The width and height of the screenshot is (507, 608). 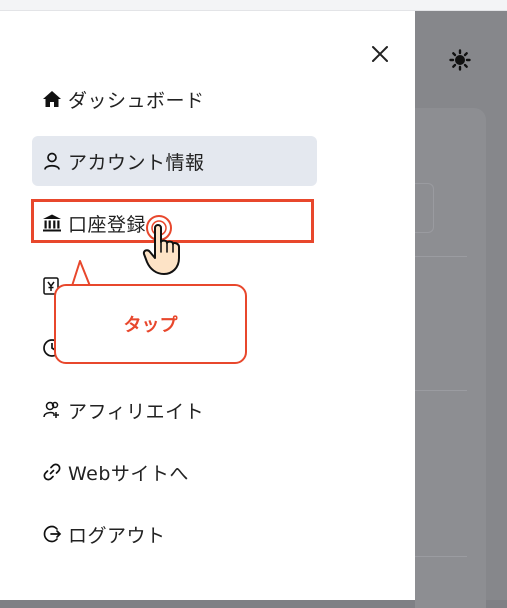 I want to click on top-strip, so click(x=253, y=5).